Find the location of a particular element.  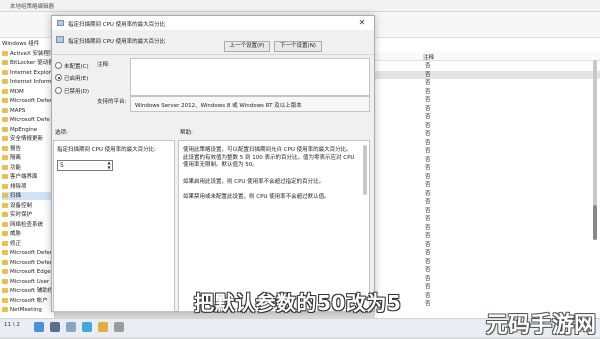

previous-setting-button: 上一个设置(P) is located at coordinates (247, 46).